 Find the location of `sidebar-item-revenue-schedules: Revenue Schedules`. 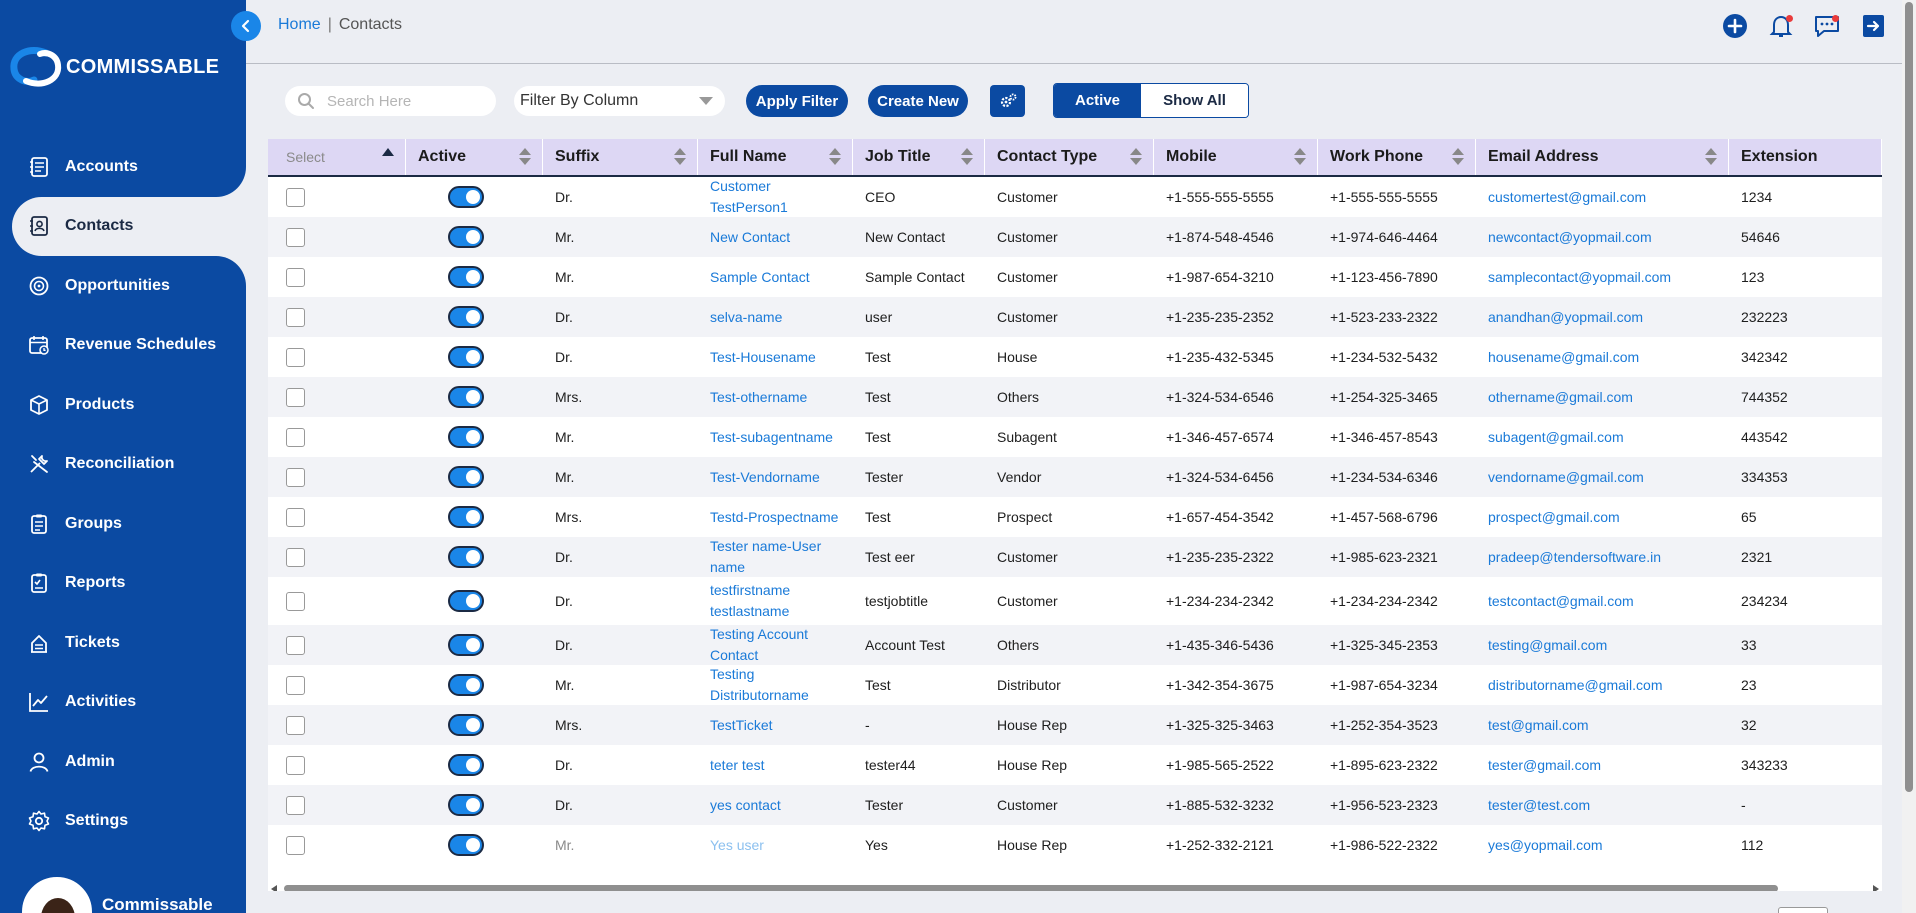

sidebar-item-revenue-schedules: Revenue Schedules is located at coordinates (123, 346).